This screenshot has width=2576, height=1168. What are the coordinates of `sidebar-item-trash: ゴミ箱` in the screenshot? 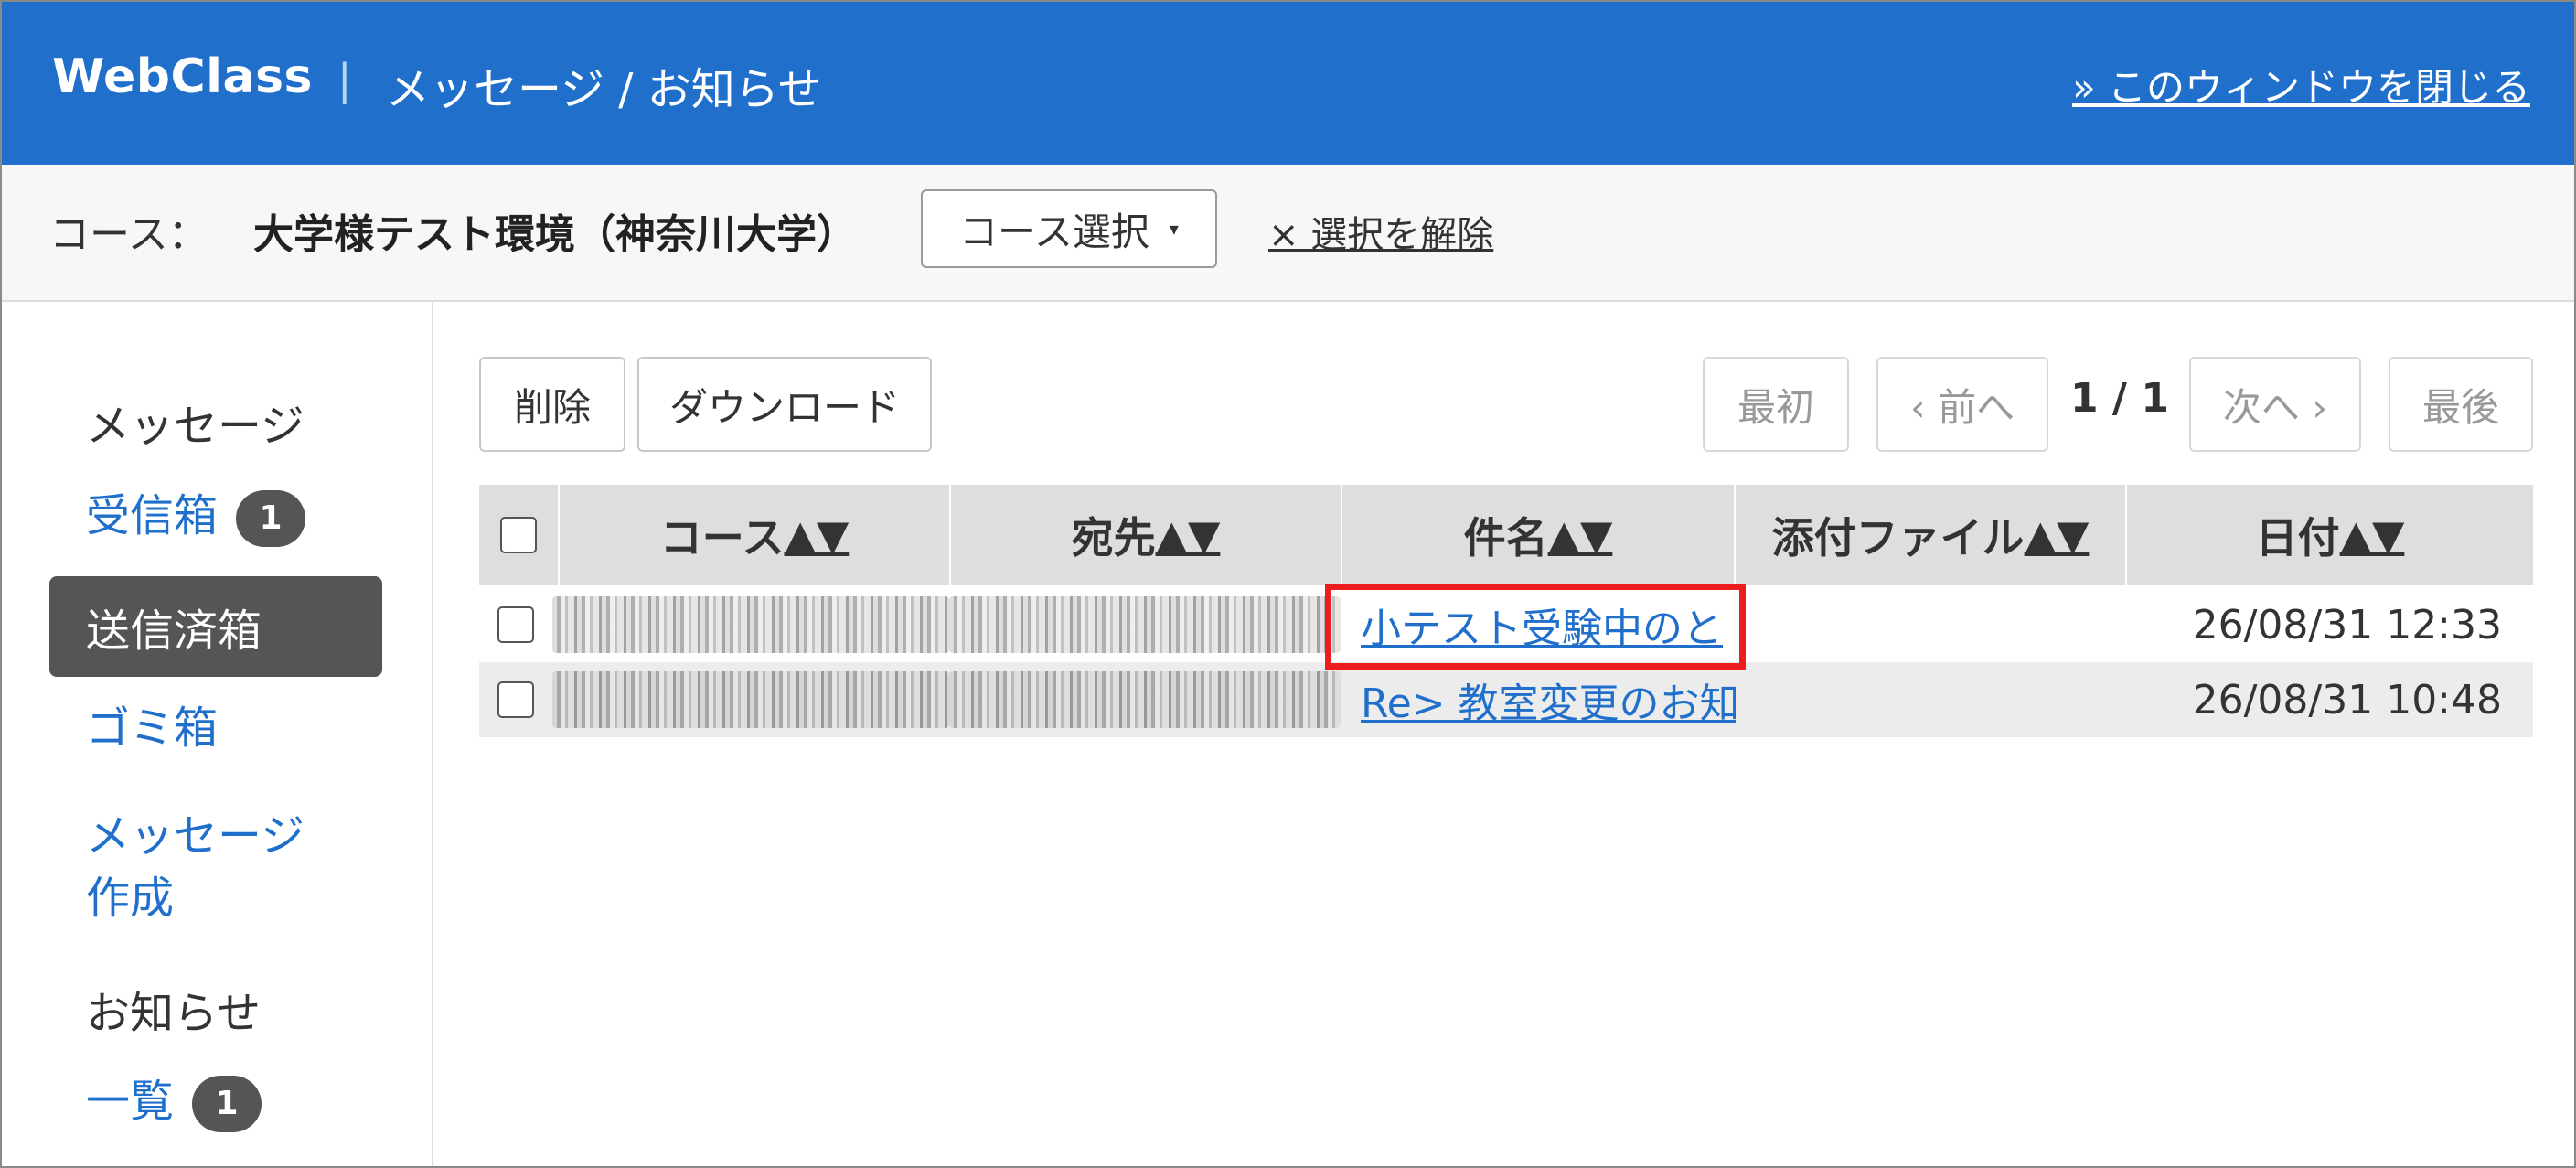 It's located at (152, 728).